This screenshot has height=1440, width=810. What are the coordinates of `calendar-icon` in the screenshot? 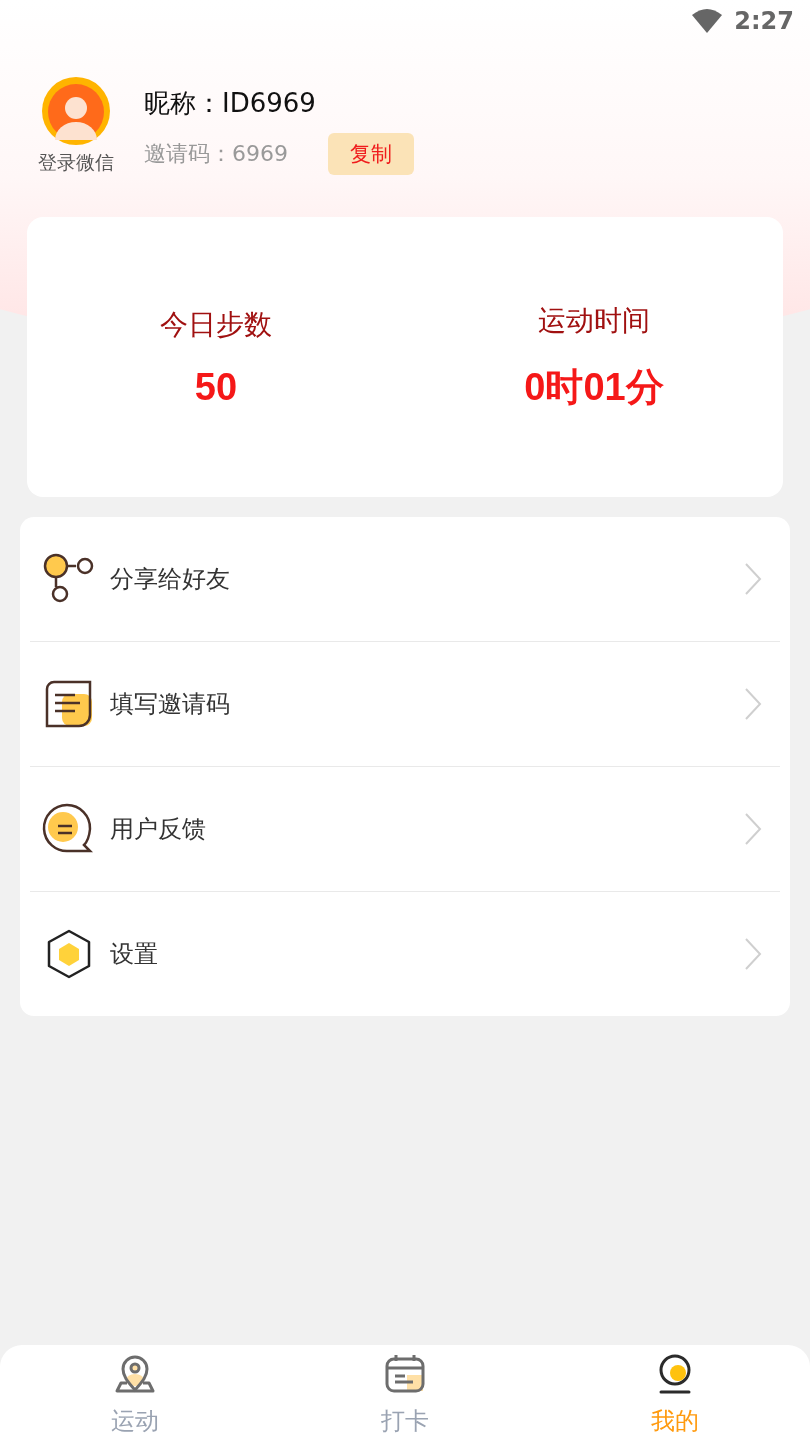 It's located at (405, 1374).